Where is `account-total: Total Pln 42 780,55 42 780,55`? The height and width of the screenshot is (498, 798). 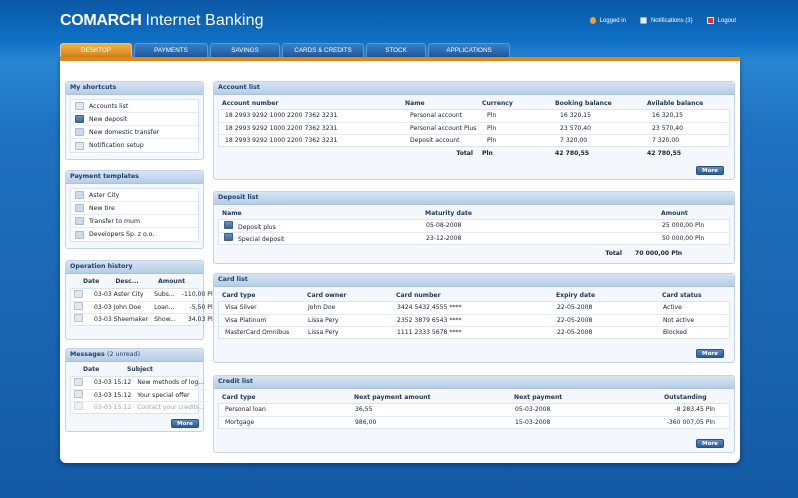 account-total: Total Pln 42 780,55 42 780,55 is located at coordinates (474, 153).